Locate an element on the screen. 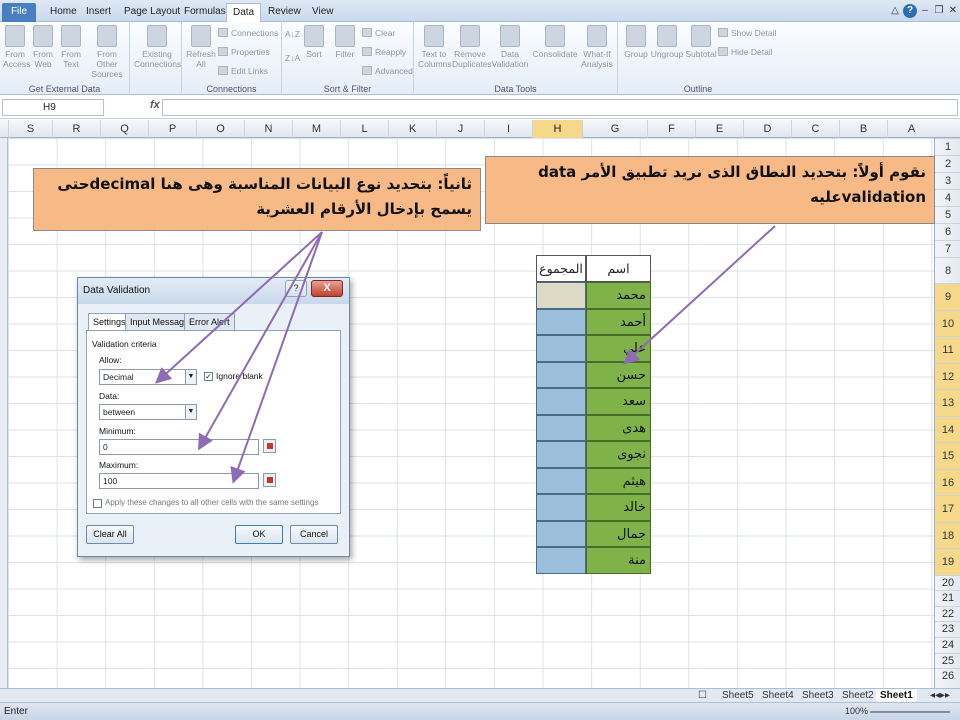 The image size is (960, 720). status-bar: Enter 100% is located at coordinates (480, 711).